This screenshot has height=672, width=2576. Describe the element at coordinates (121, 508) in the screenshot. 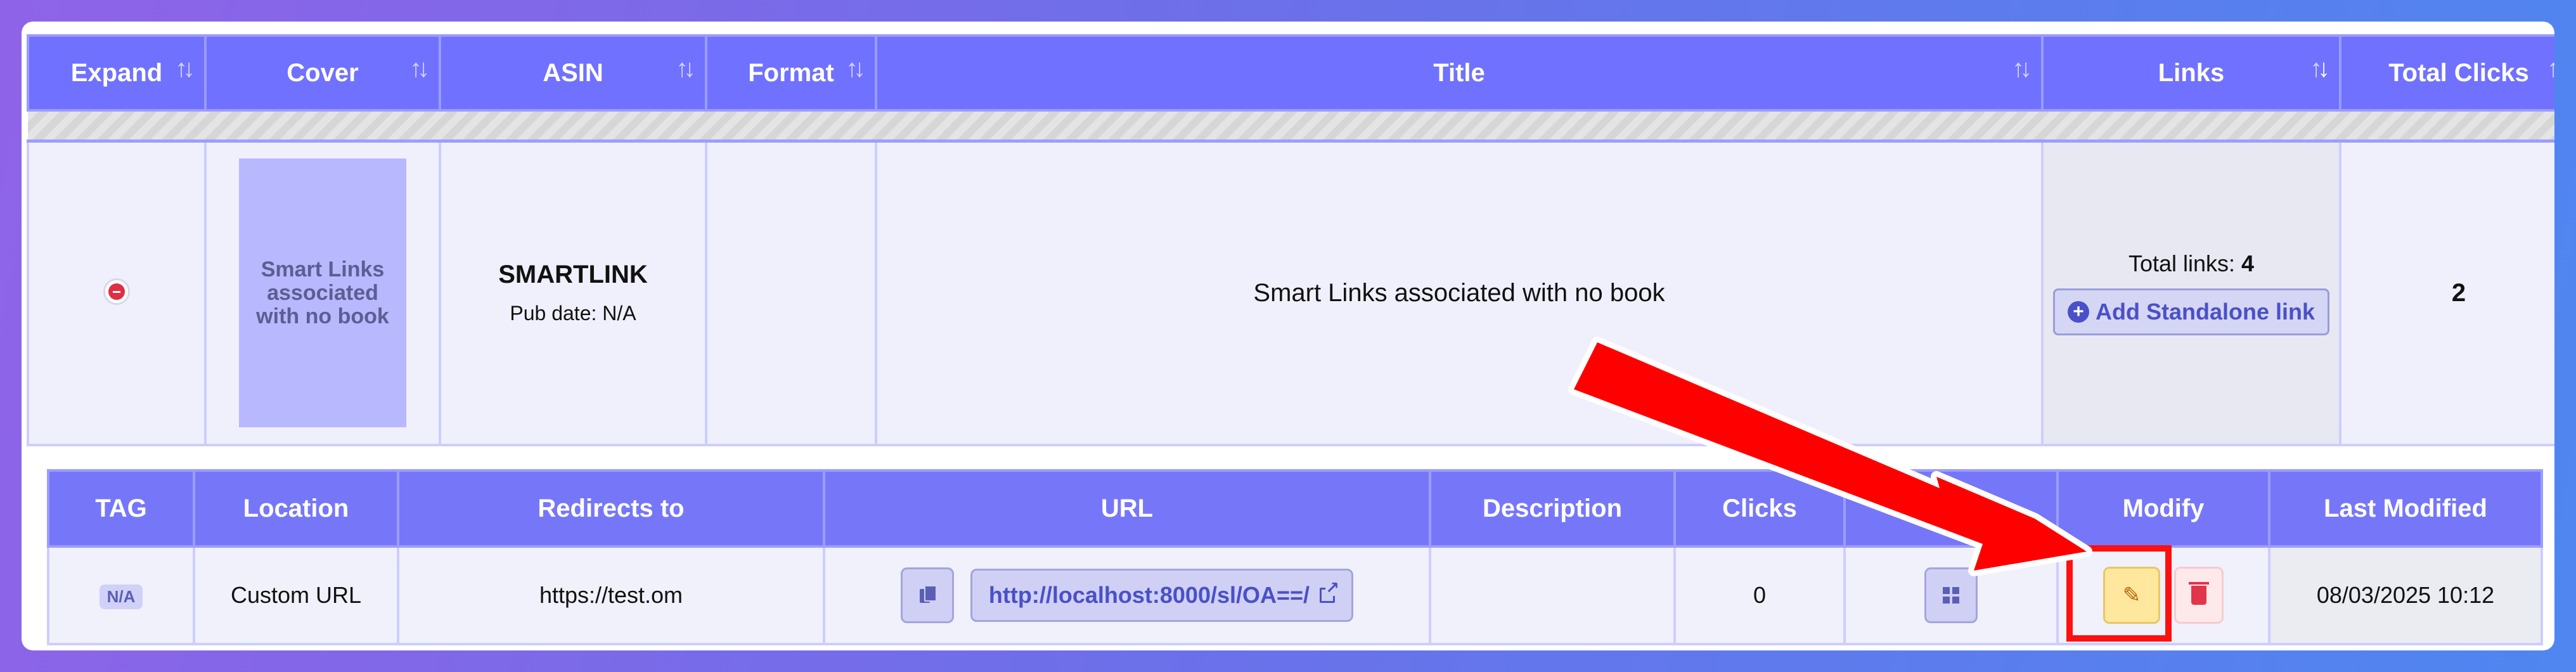

I see `col-tag: TAG` at that location.